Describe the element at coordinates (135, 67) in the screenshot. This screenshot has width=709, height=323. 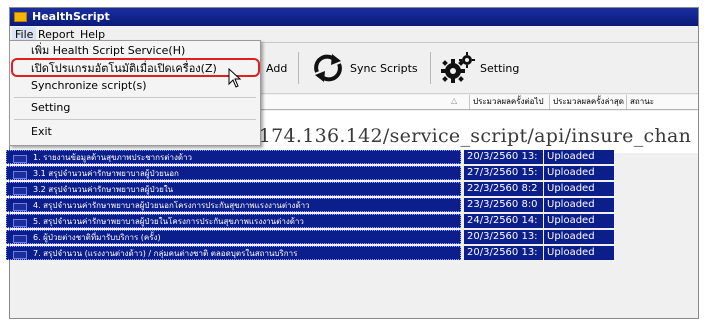
I see `highlight-annotation` at that location.